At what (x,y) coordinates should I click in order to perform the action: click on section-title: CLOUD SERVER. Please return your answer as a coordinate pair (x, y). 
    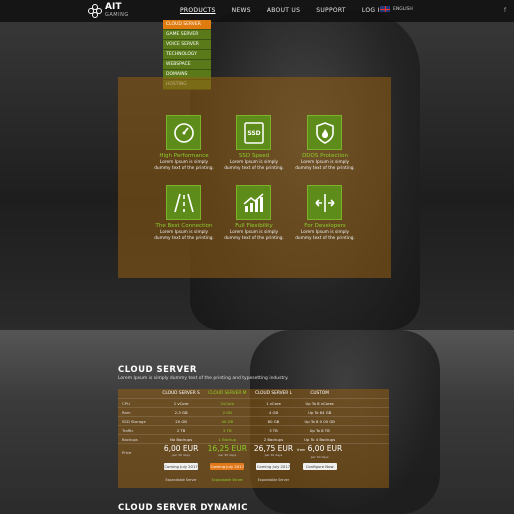
    Looking at the image, I should click on (157, 370).